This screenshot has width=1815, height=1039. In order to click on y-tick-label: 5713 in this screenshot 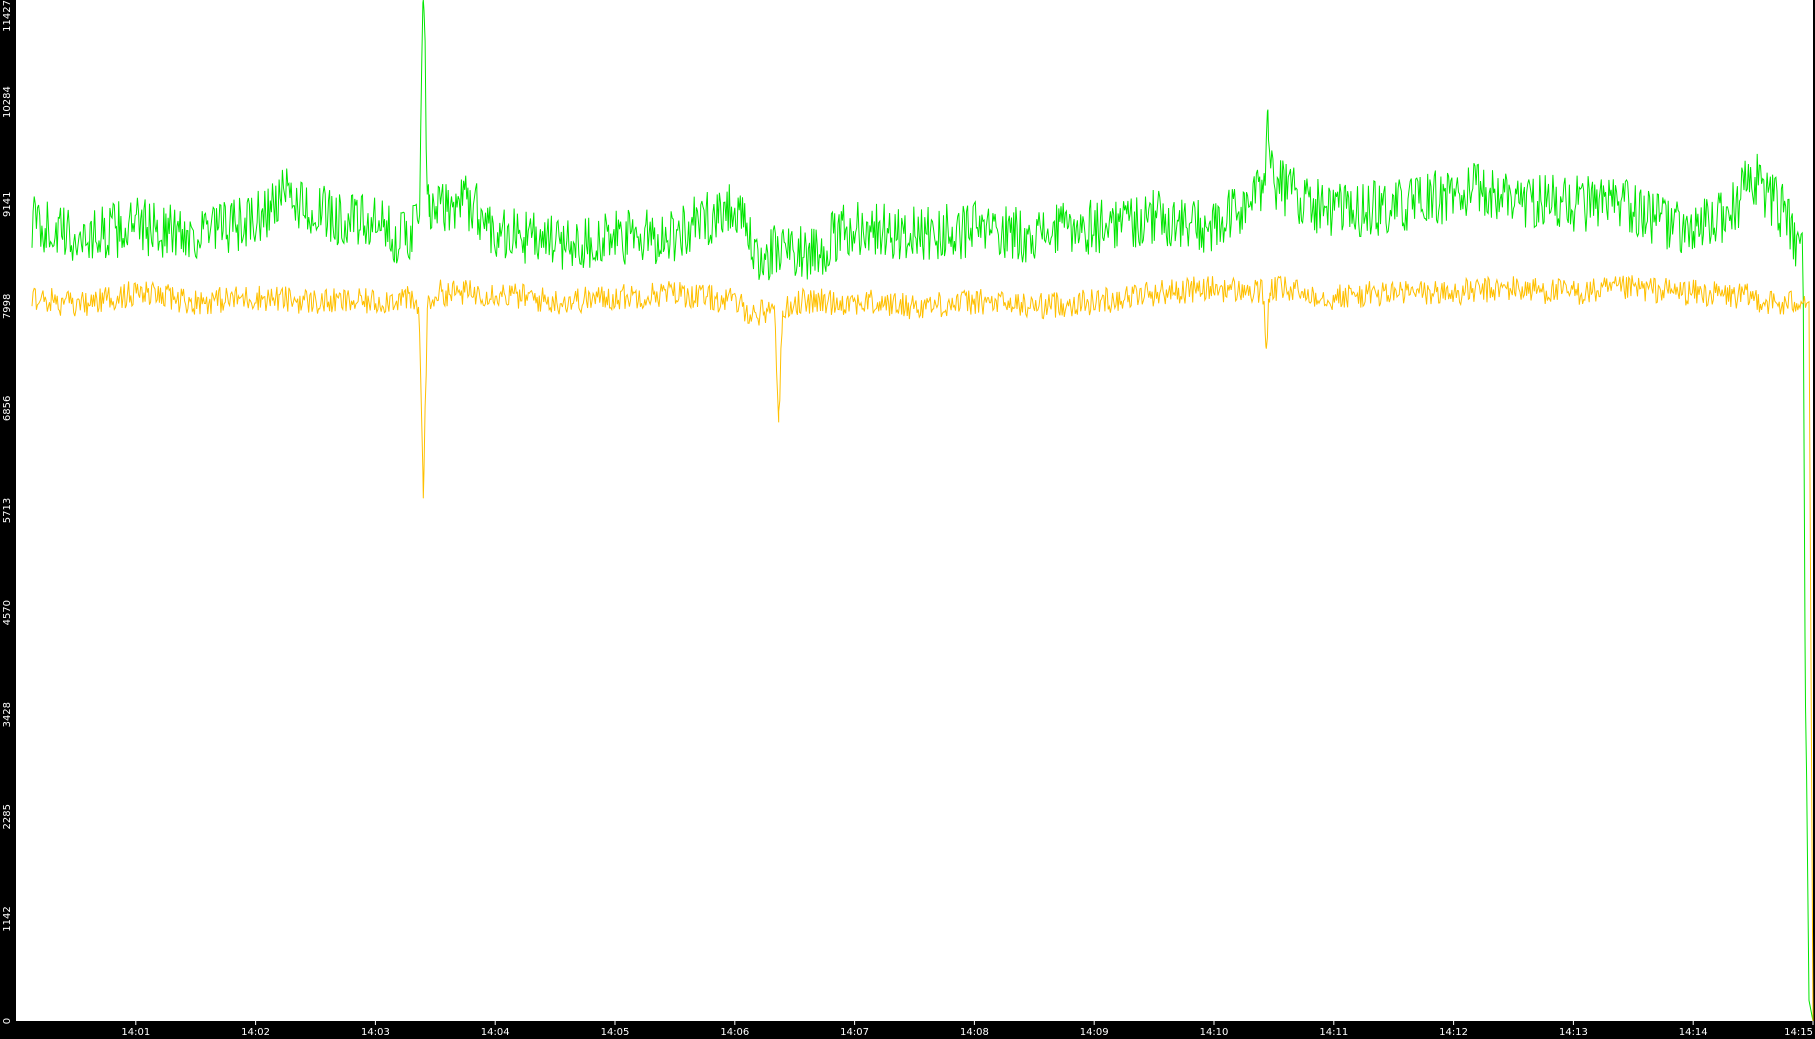, I will do `click(7, 510)`.